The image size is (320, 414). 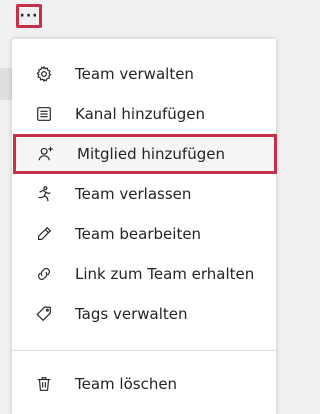 What do you see at coordinates (44, 114) in the screenshot?
I see `channel-list-icon` at bounding box center [44, 114].